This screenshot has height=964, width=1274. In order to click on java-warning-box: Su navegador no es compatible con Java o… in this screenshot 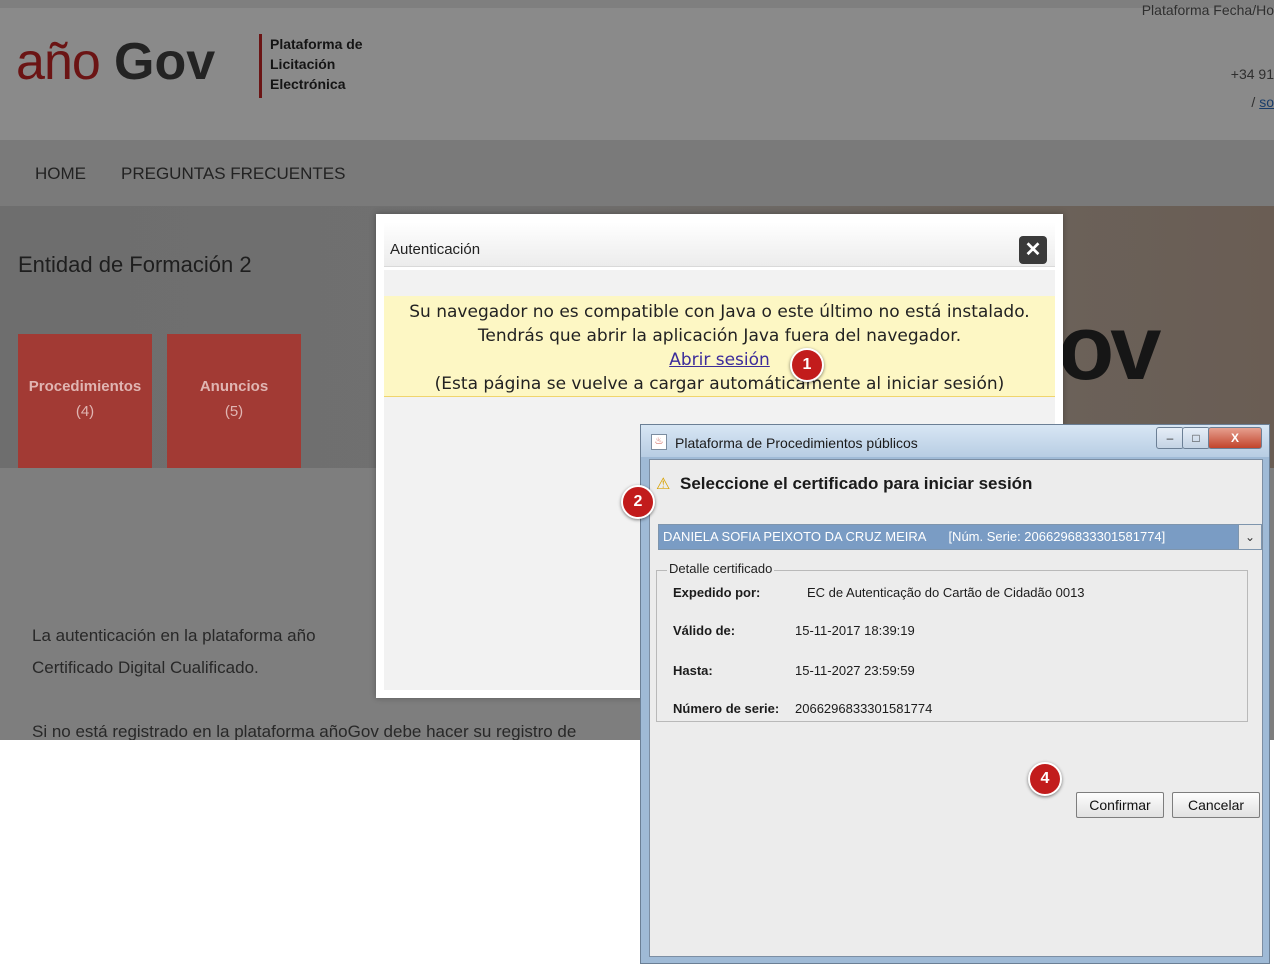, I will do `click(719, 346)`.